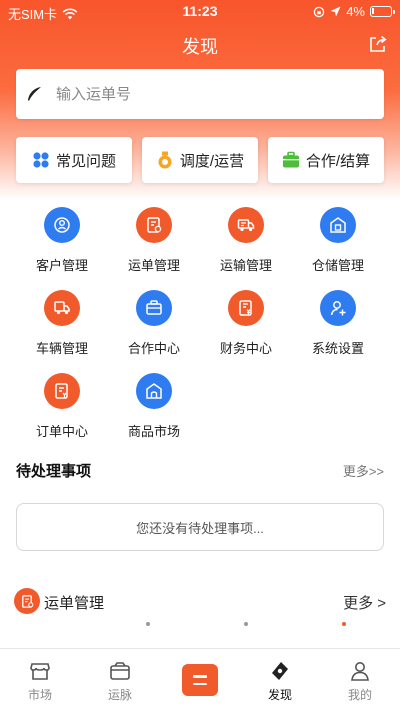 This screenshot has width=400, height=710. I want to click on cooperation-label: 合作/结算, so click(338, 161).